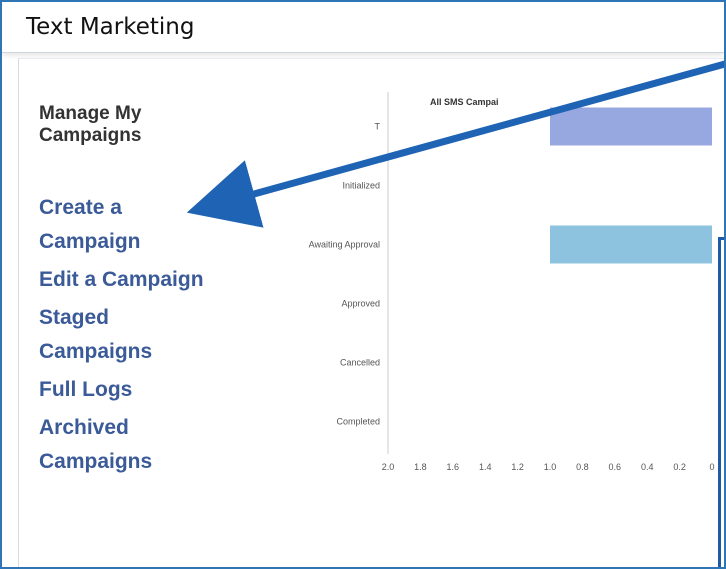  I want to click on x-tick-label: 1.4, so click(485, 467).